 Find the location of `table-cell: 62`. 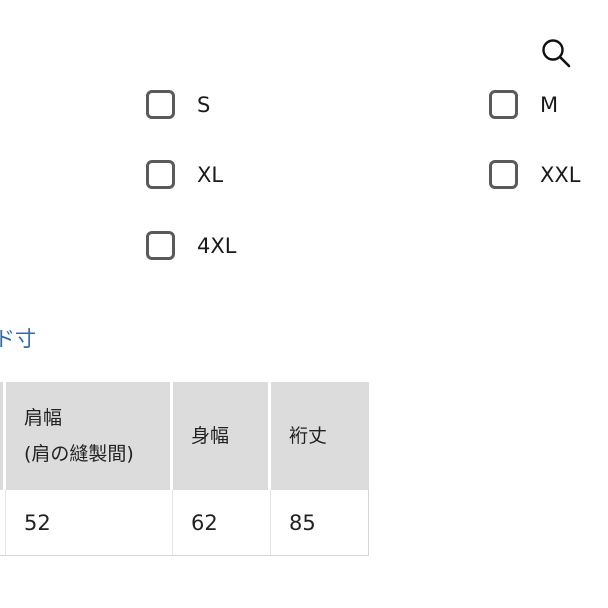

table-cell: 62 is located at coordinates (222, 523).